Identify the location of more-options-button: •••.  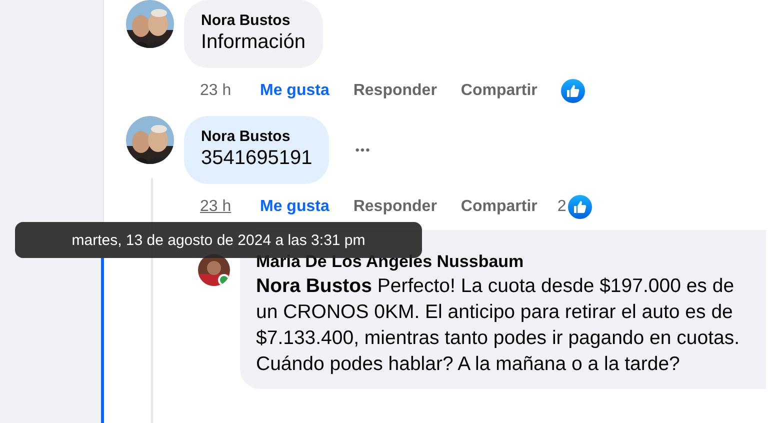
(363, 150).